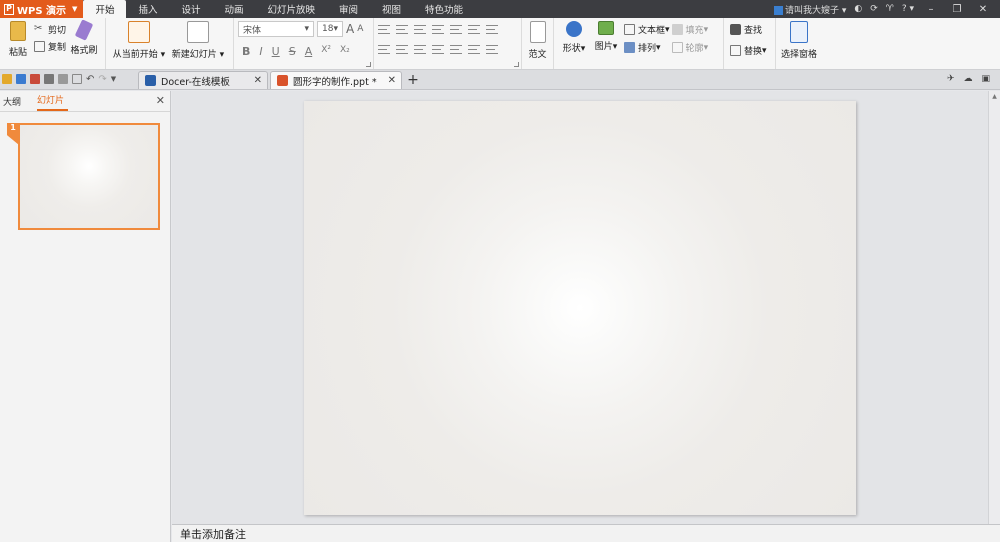  I want to click on replace-label: 替换, so click(753, 52).